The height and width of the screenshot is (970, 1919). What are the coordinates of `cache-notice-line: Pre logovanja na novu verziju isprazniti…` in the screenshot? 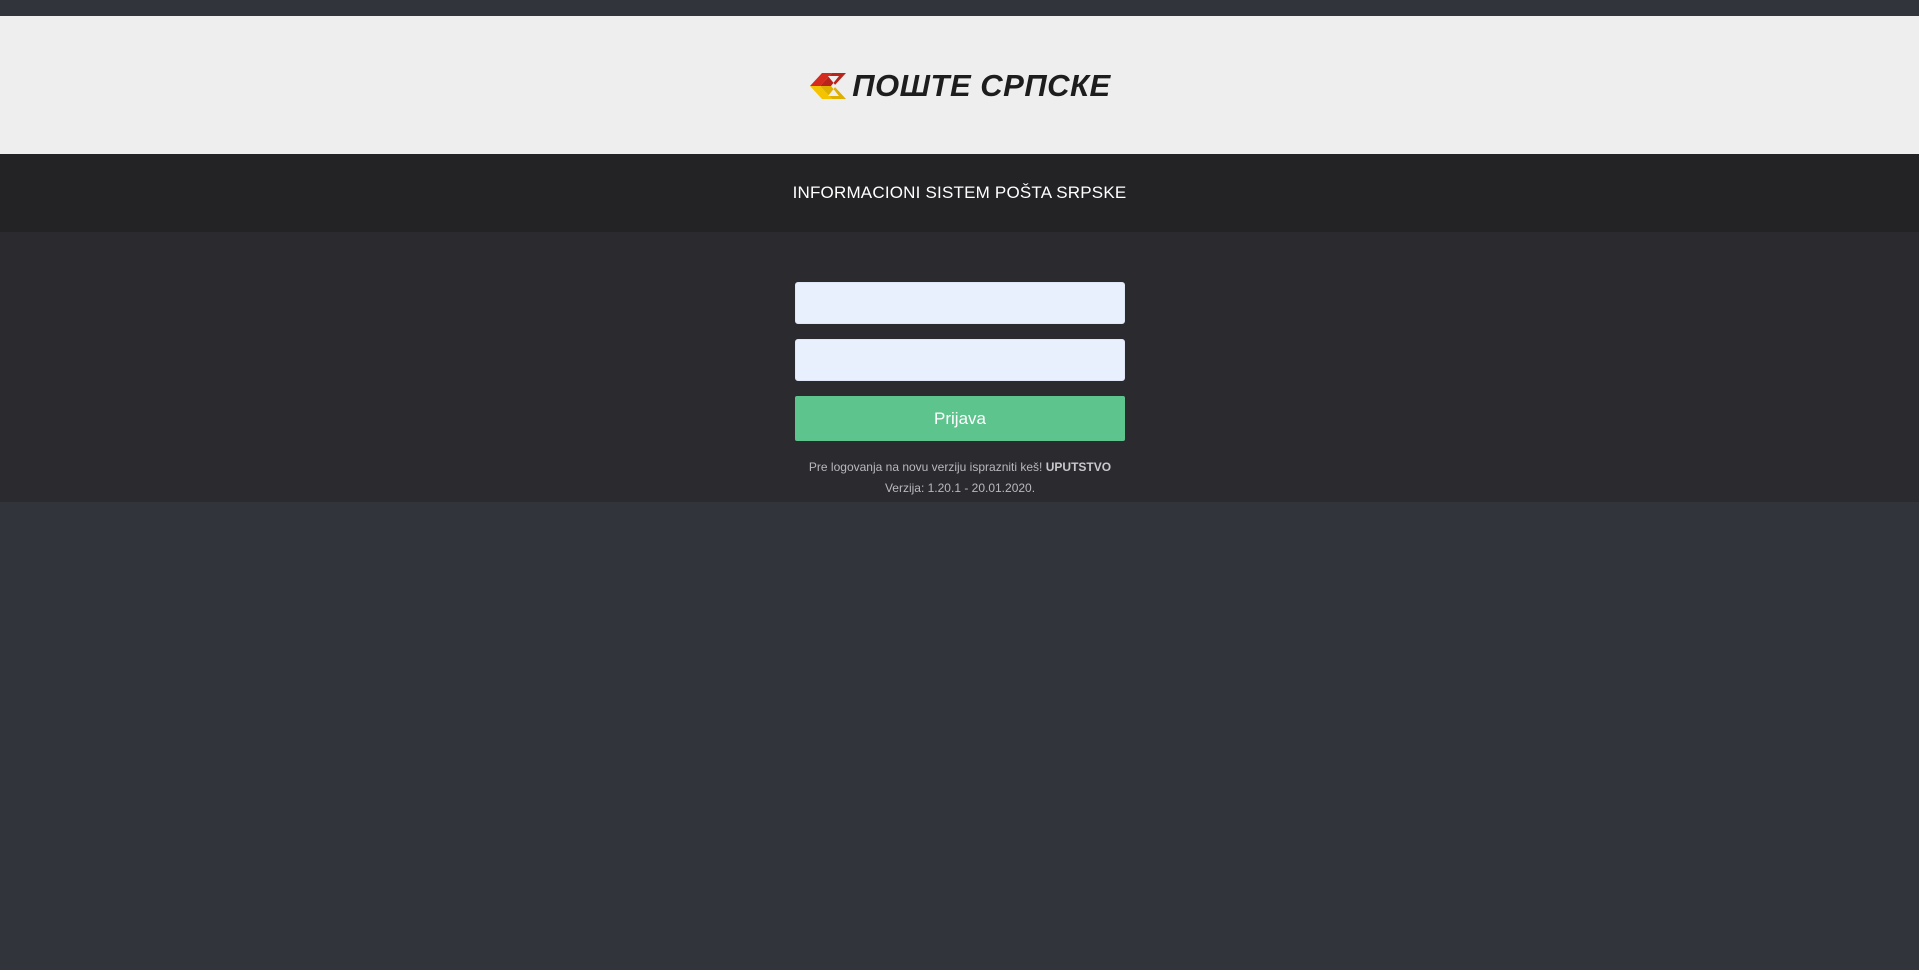 It's located at (960, 467).